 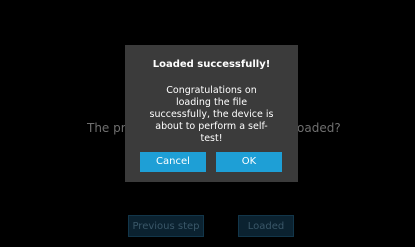 What do you see at coordinates (211, 90) in the screenshot?
I see `dialog-message-line: Congratulations on` at bounding box center [211, 90].